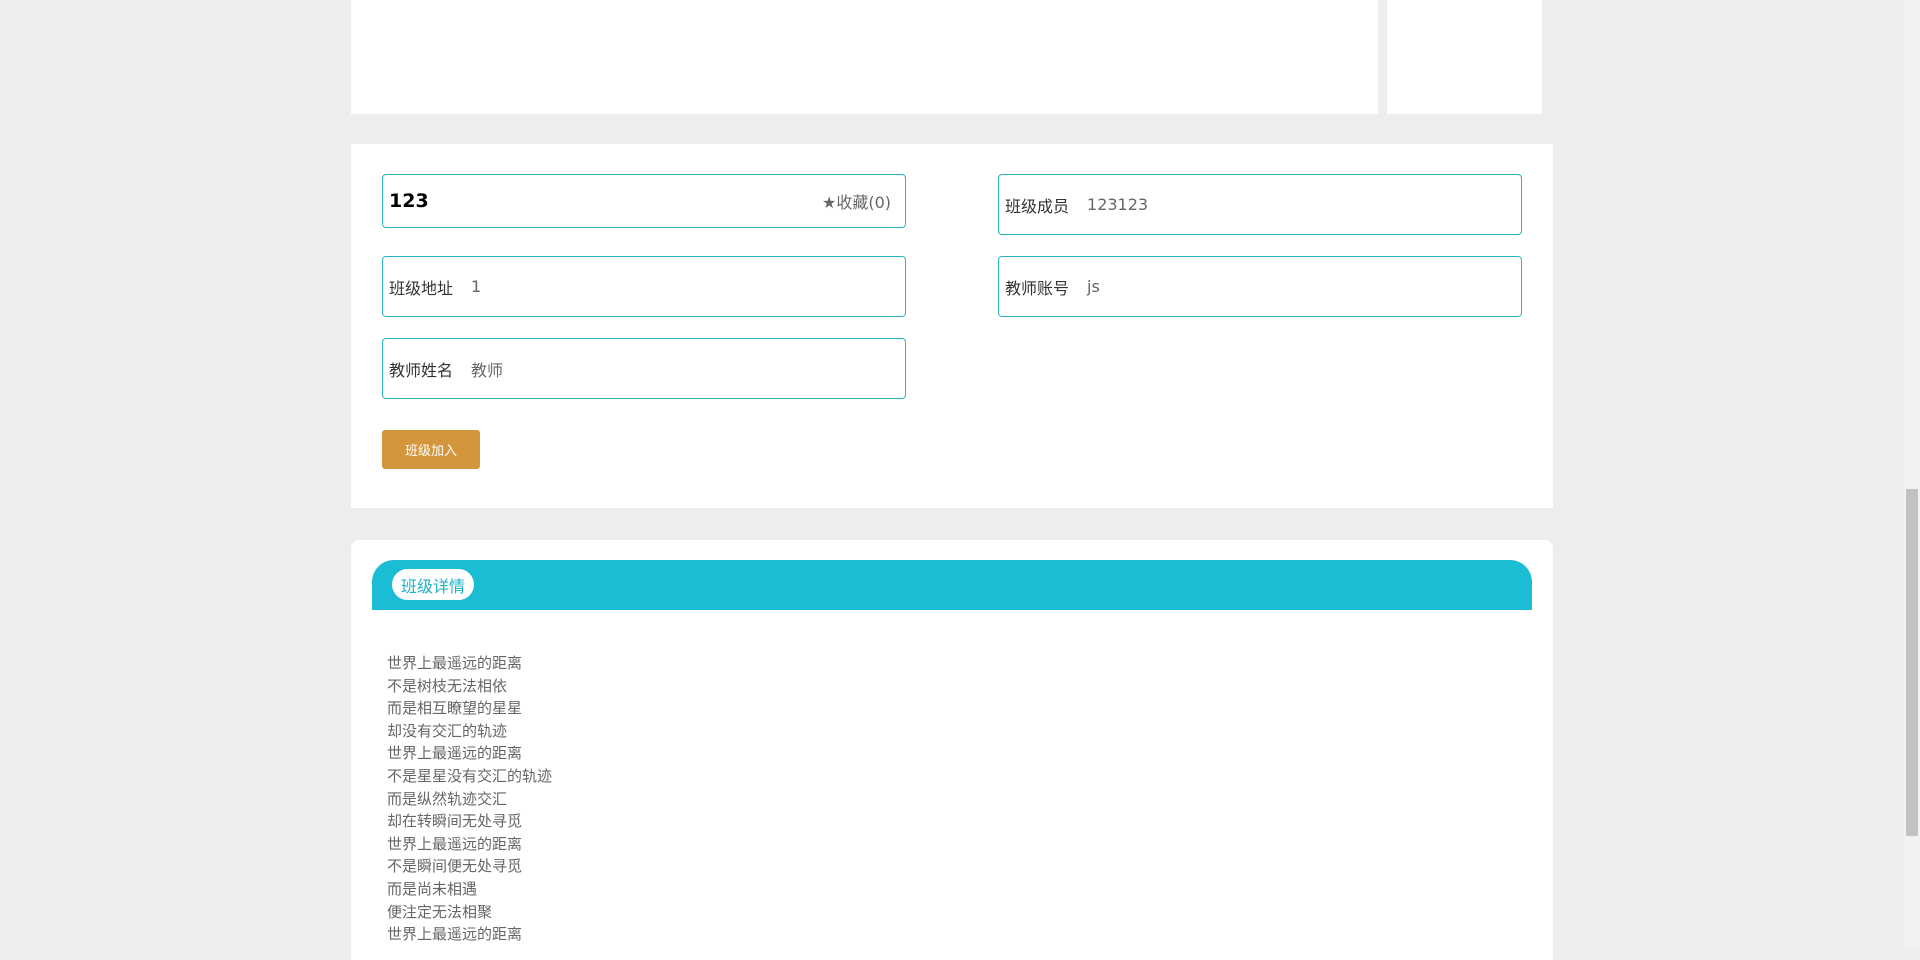 The image size is (1920, 960). I want to click on field-class-members: 班级成员 123123, so click(1260, 204).